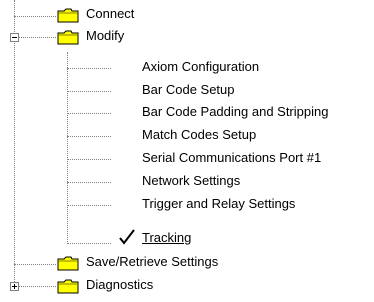 This screenshot has height=302, width=374. Describe the element at coordinates (152, 262) in the screenshot. I see `tree-item-save-retrieve: Save/Retrieve Settings` at that location.